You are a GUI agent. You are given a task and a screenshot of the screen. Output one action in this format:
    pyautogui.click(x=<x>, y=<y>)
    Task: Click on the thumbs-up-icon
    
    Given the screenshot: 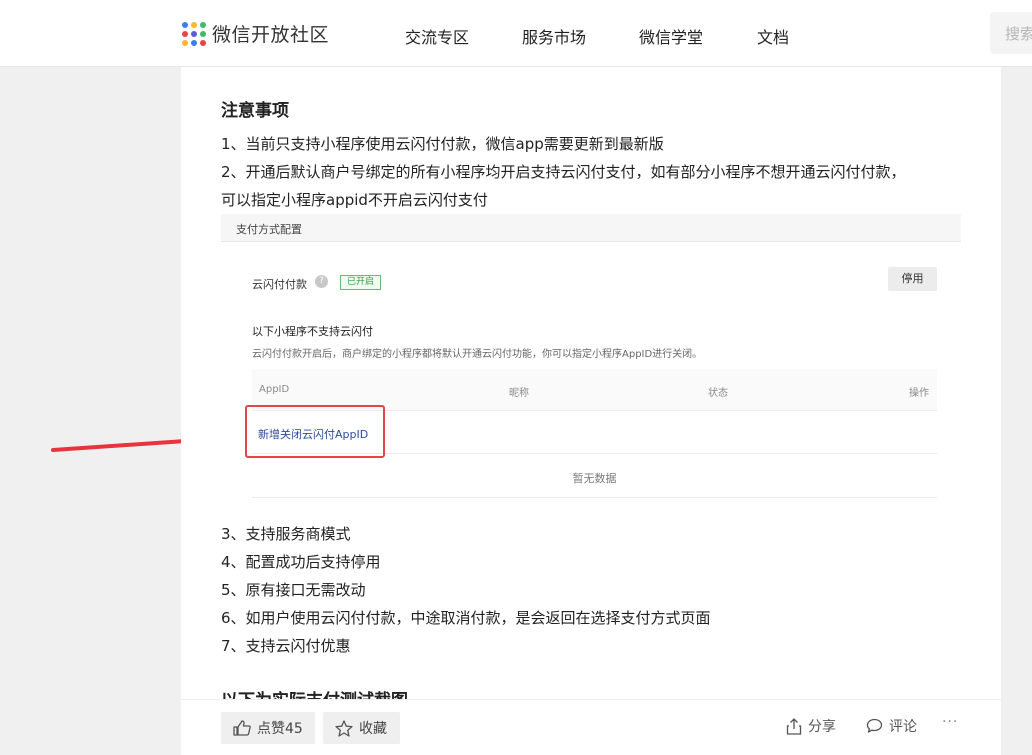 What is the action you would take?
    pyautogui.click(x=242, y=728)
    